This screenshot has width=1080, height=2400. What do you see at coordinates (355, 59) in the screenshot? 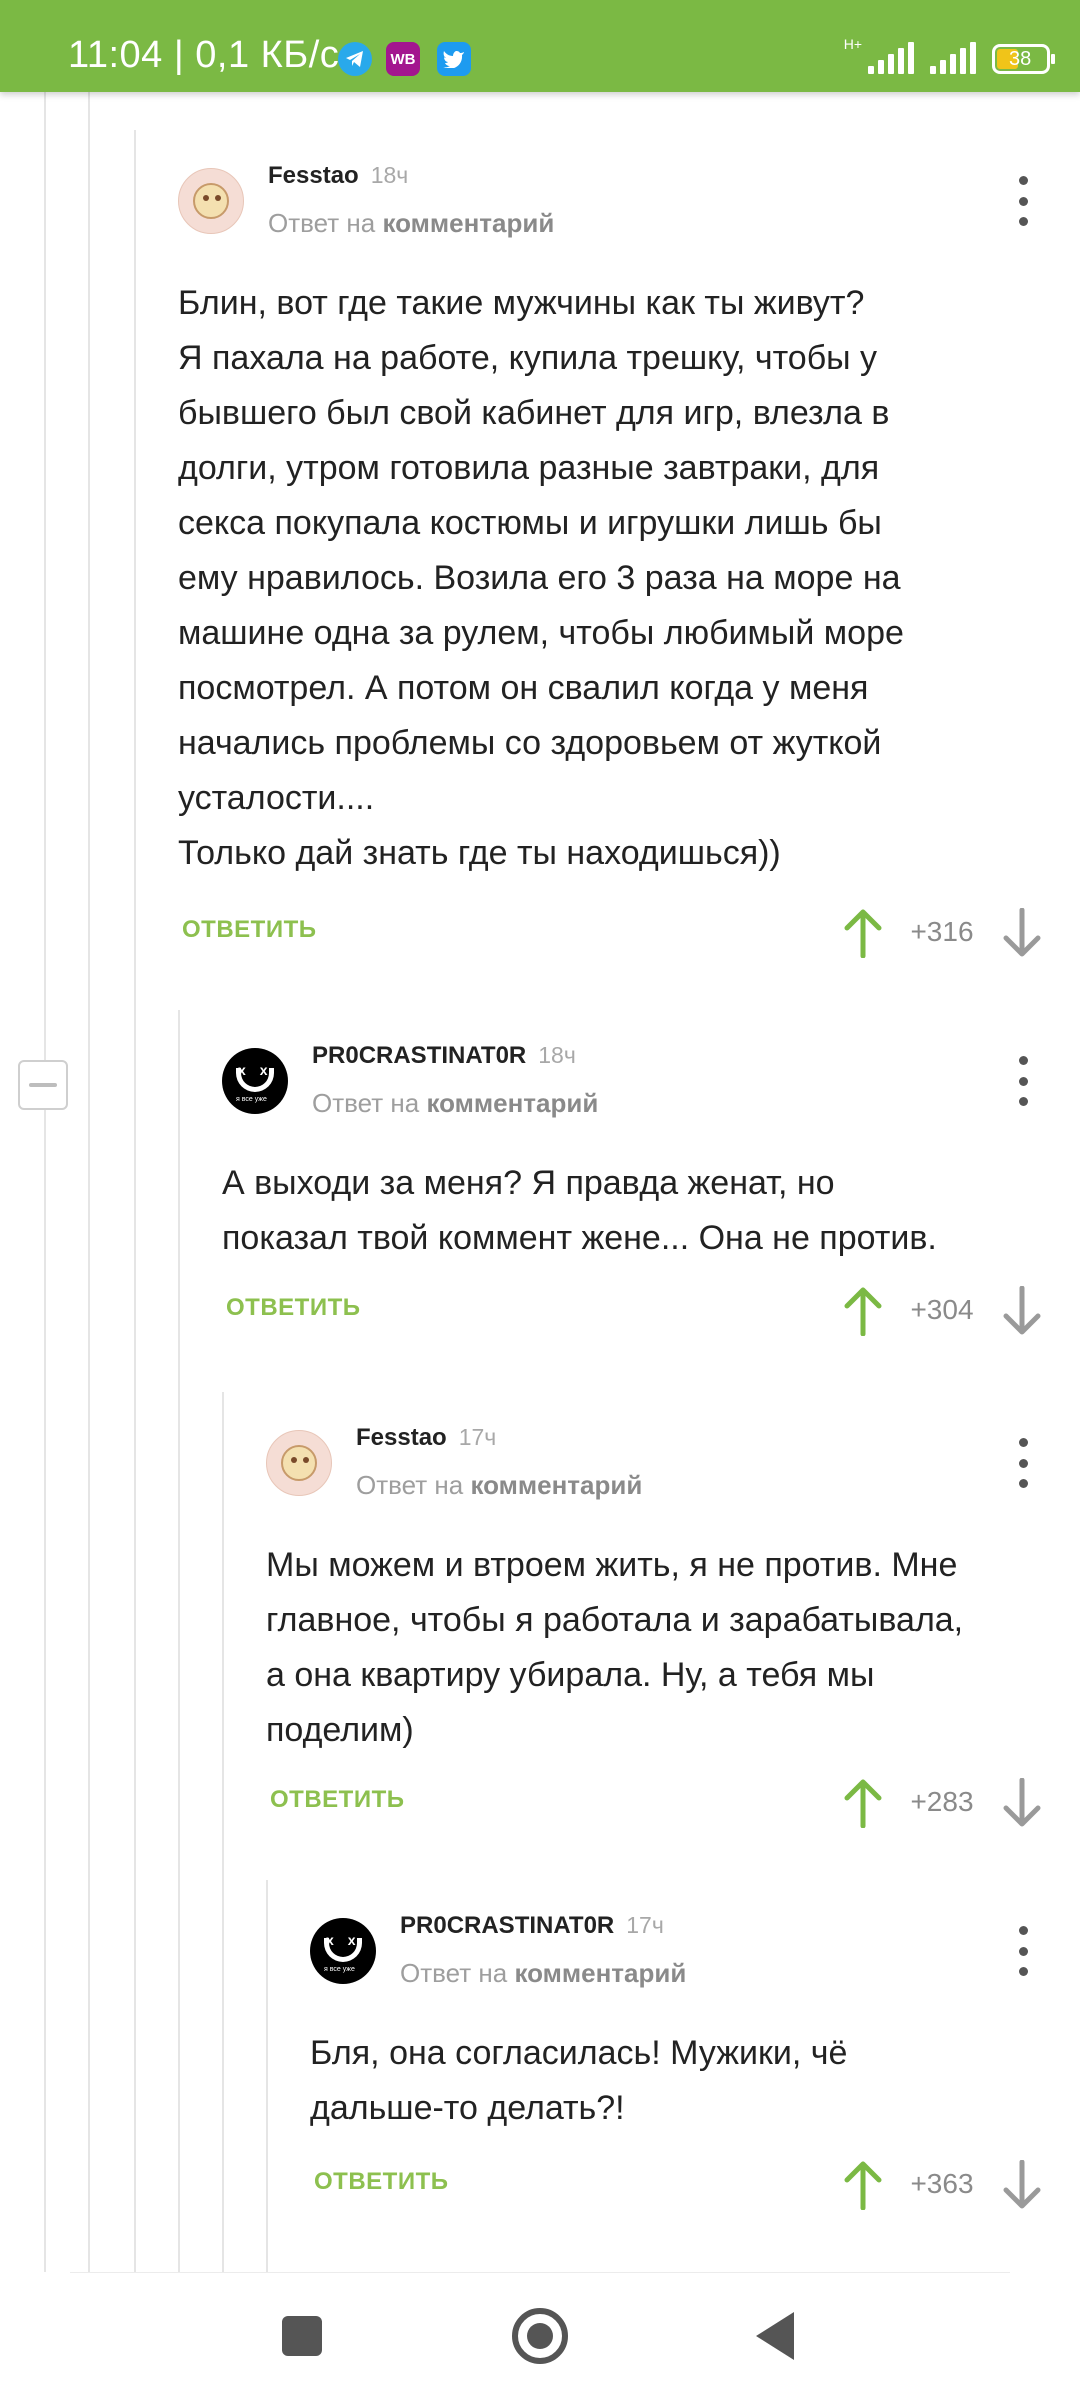
I see `telegram-icon` at bounding box center [355, 59].